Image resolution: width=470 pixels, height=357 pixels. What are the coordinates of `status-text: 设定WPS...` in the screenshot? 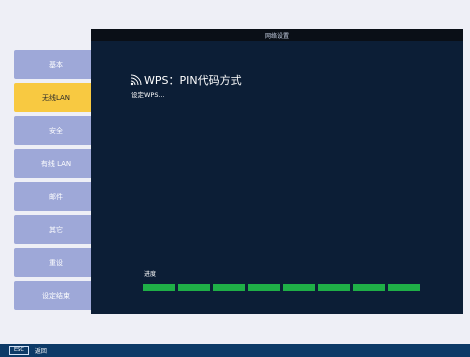 It's located at (148, 95).